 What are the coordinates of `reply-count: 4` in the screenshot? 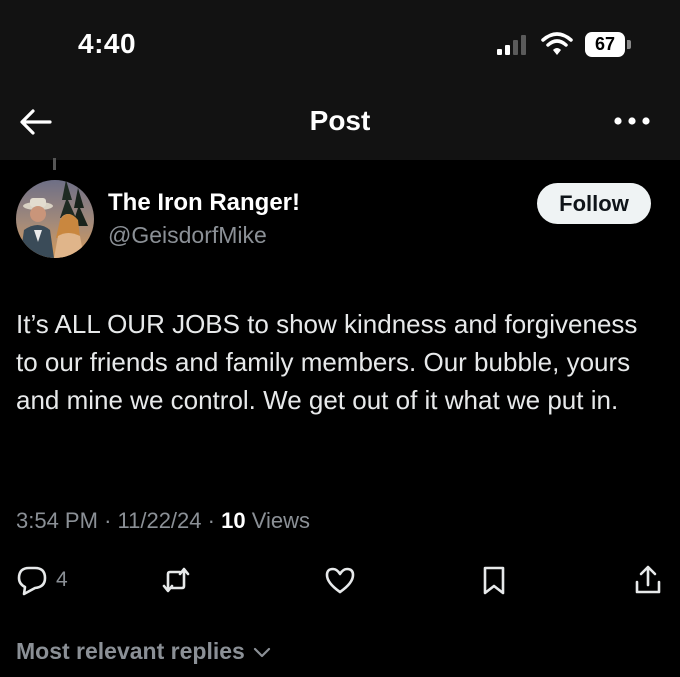 It's located at (62, 579).